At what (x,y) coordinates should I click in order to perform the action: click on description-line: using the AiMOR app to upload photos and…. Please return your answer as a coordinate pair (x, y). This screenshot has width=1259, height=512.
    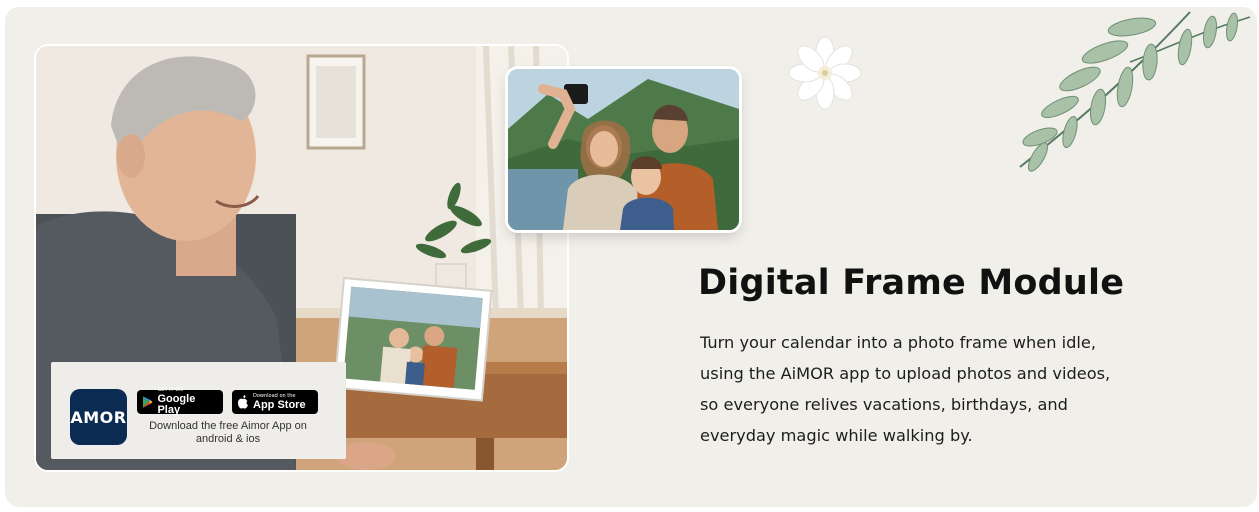
    Looking at the image, I should click on (905, 373).